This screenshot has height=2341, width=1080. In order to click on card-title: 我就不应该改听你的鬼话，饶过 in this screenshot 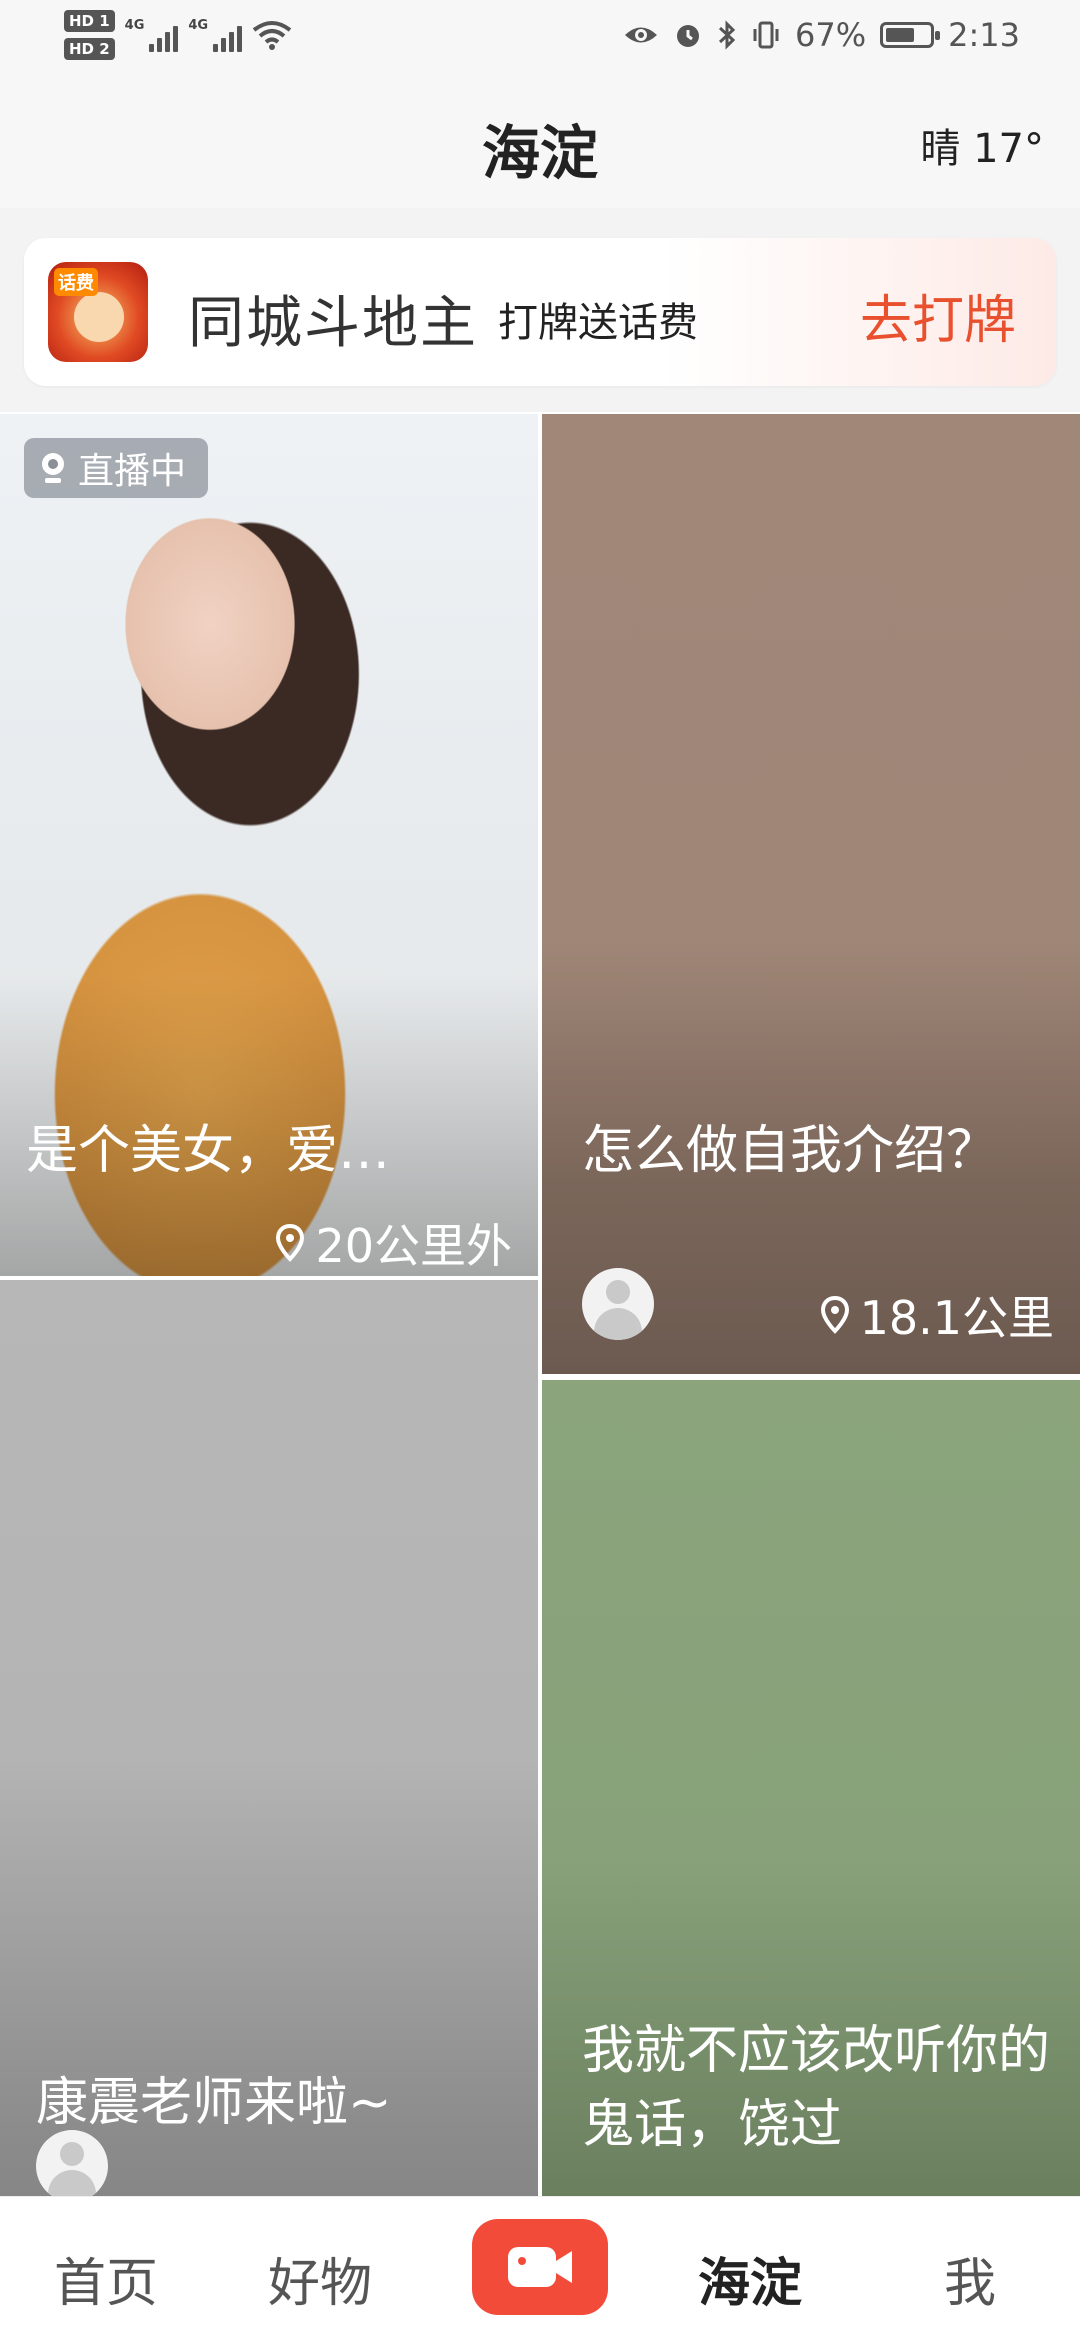, I will do `click(816, 2088)`.